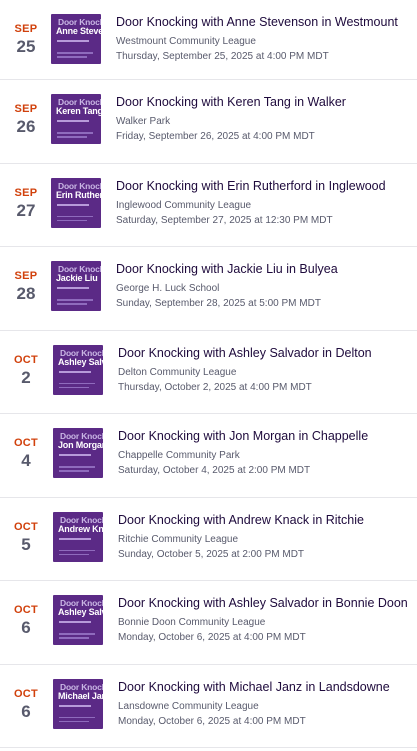 The width and height of the screenshot is (417, 751). Describe the element at coordinates (211, 554) in the screenshot. I see `event-datetime: Sunday, October 5, 2025 at 2:00 PM MDT` at that location.